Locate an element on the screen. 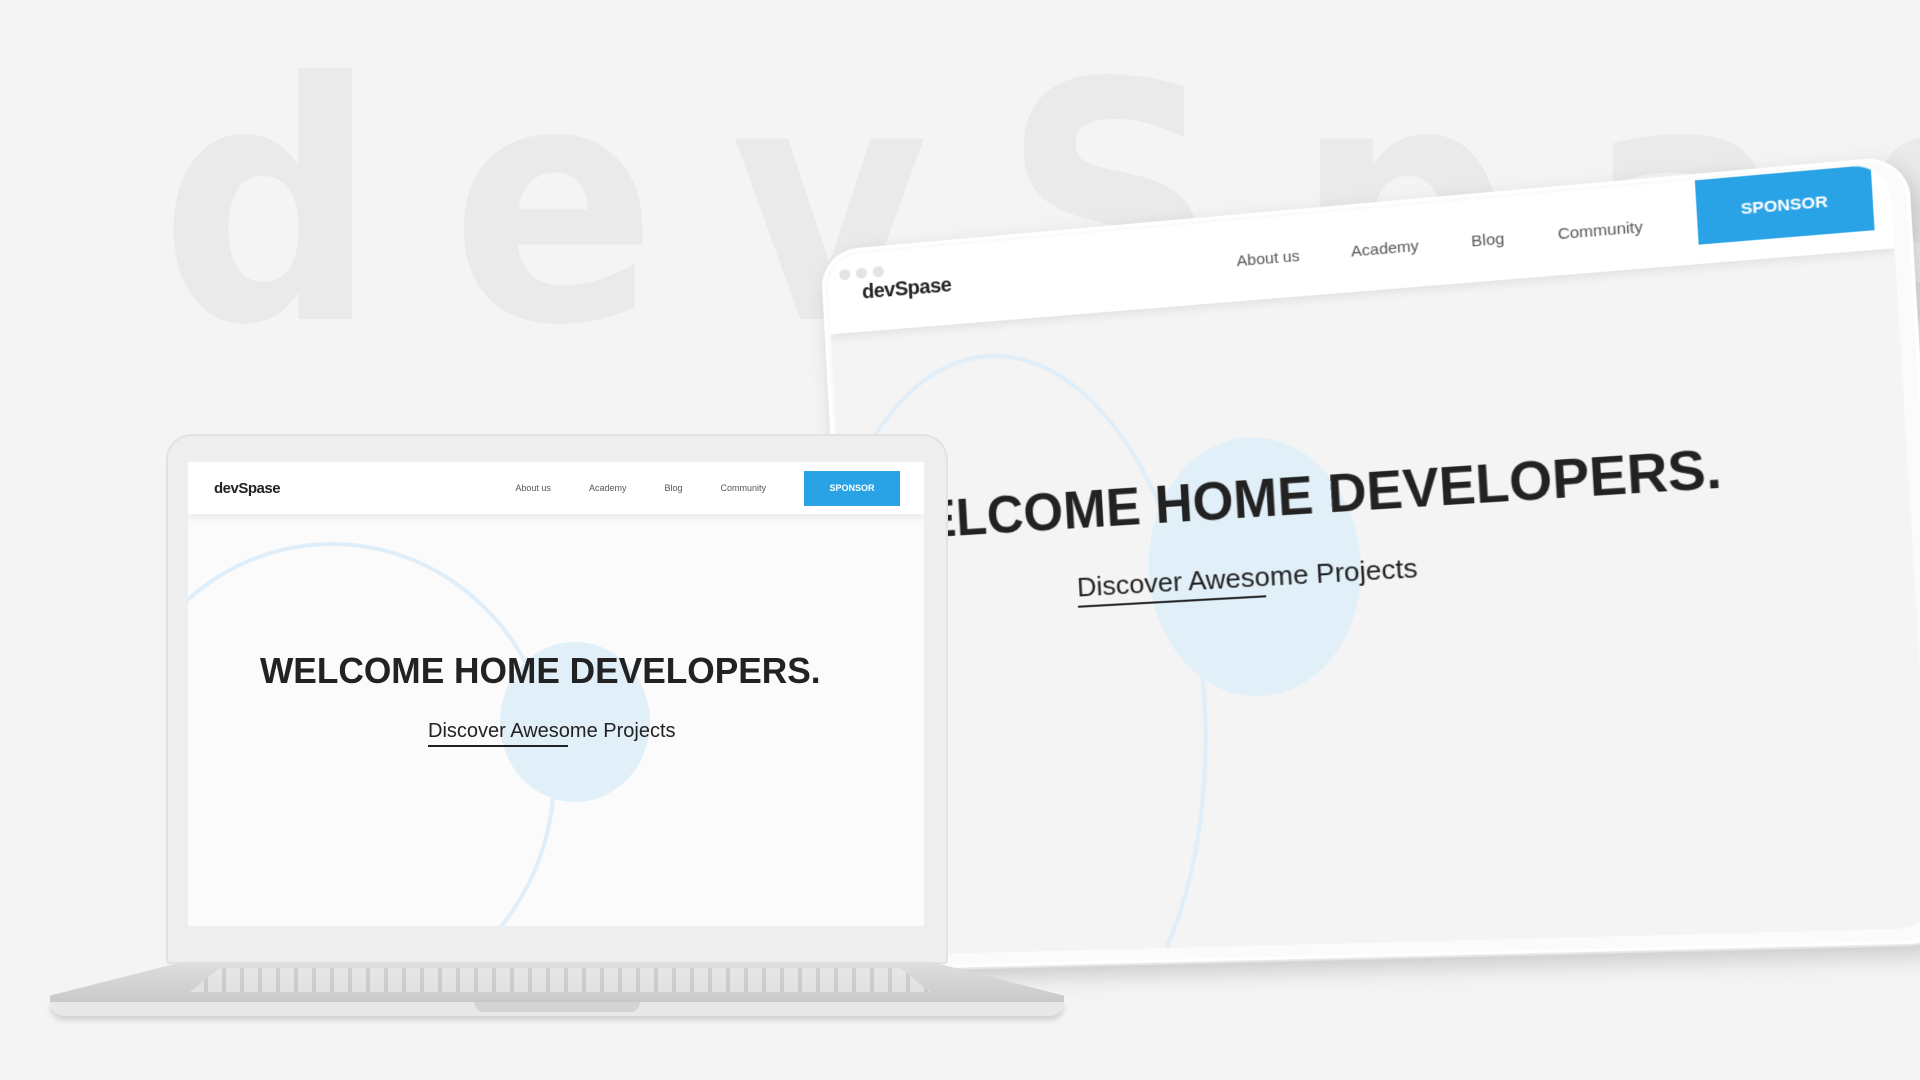  subtitle-underline is located at coordinates (498, 746).